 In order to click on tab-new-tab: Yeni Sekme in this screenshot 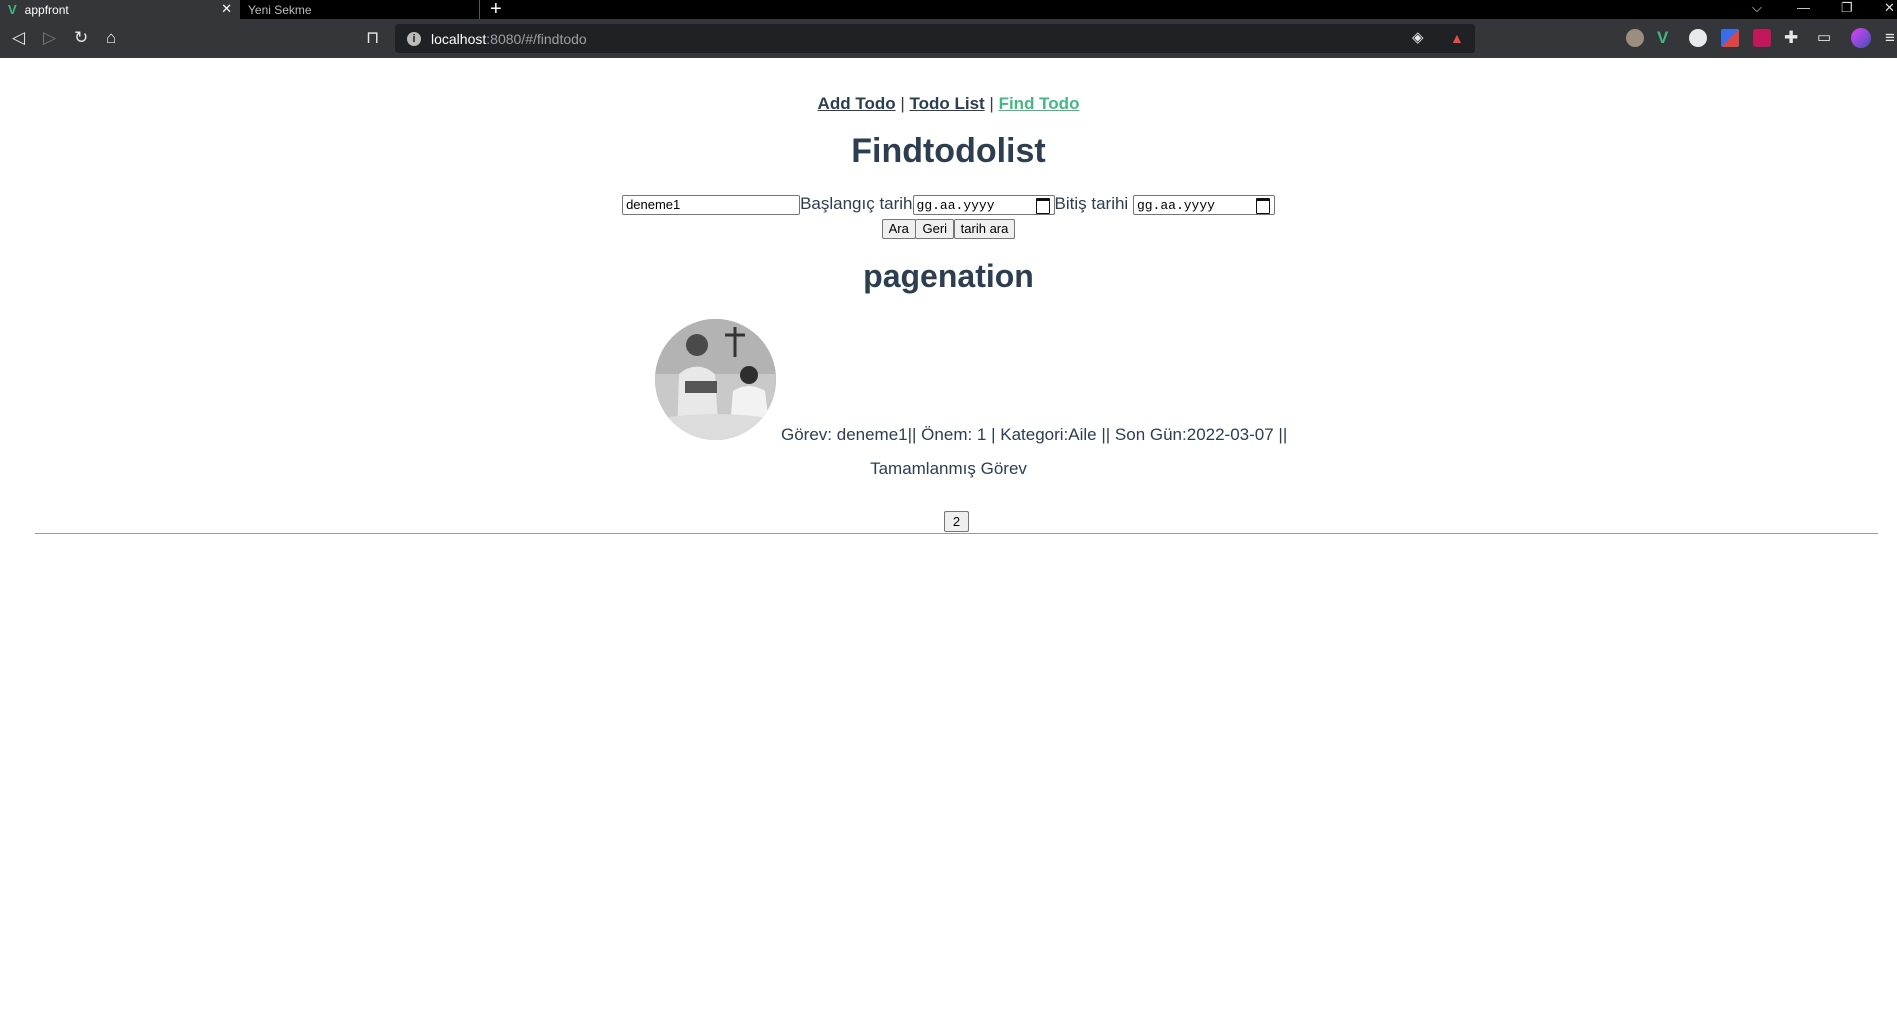, I will do `click(360, 9)`.